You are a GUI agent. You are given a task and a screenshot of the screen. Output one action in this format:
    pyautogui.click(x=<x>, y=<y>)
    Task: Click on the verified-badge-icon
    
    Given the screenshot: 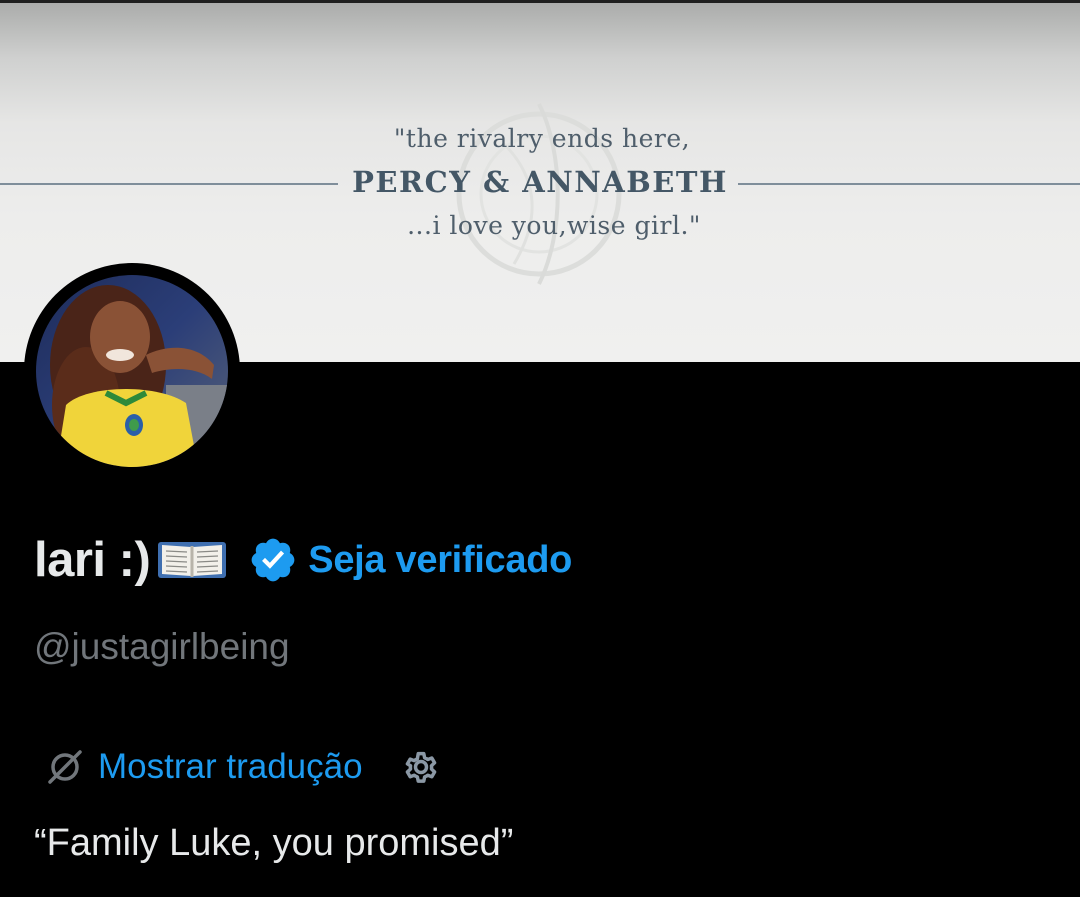 What is the action you would take?
    pyautogui.click(x=273, y=560)
    